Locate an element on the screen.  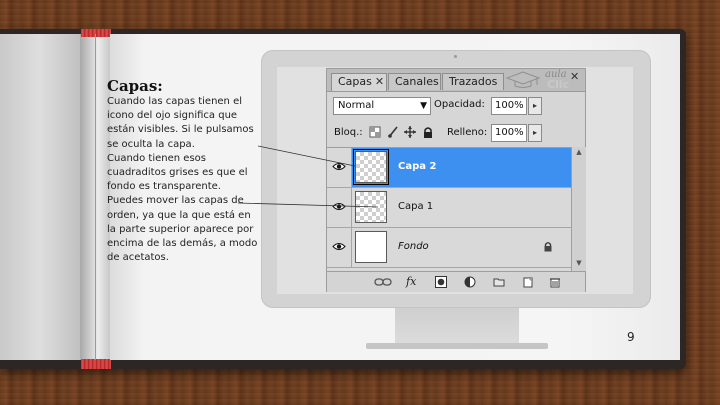
text-line: Cuando las capas tienen el is located at coordinates (175, 101).